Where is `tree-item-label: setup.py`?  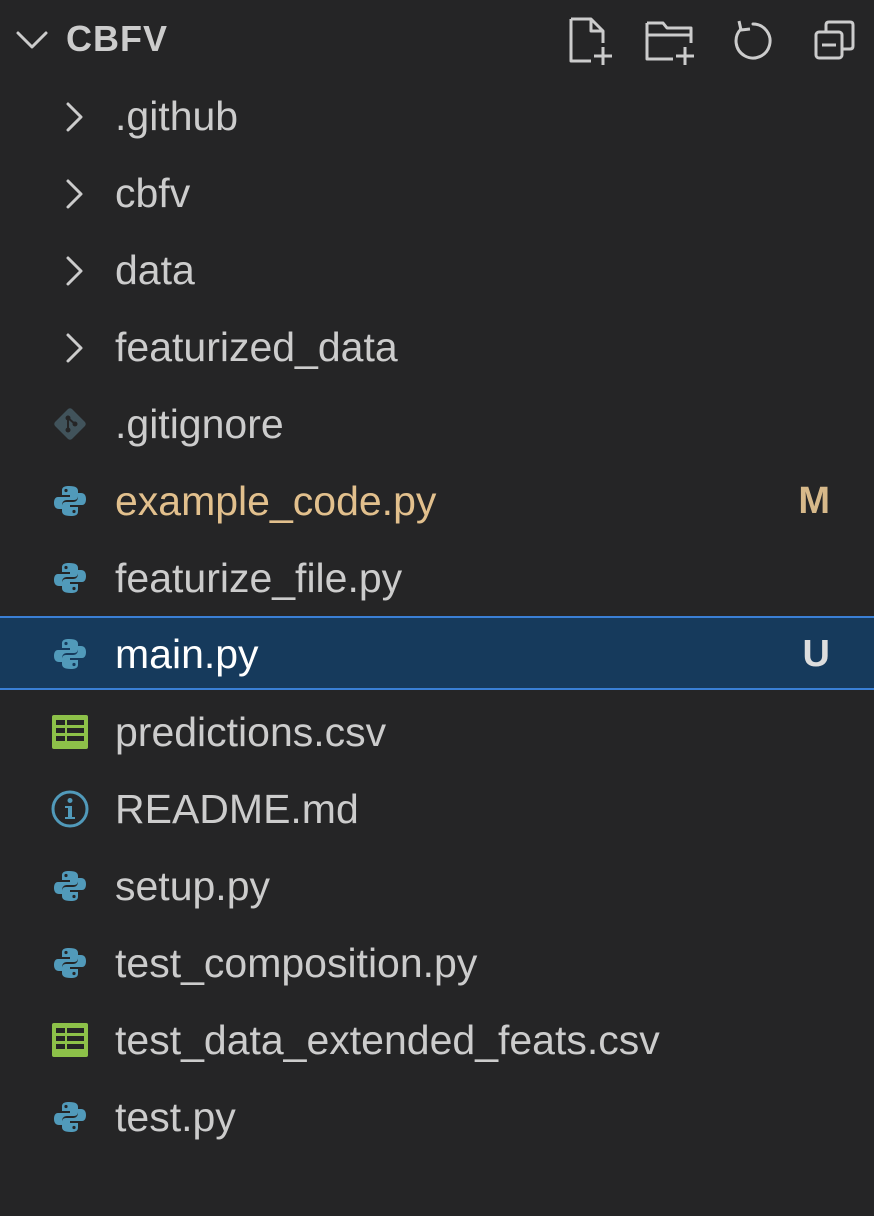
tree-item-label: setup.py is located at coordinates (192, 886).